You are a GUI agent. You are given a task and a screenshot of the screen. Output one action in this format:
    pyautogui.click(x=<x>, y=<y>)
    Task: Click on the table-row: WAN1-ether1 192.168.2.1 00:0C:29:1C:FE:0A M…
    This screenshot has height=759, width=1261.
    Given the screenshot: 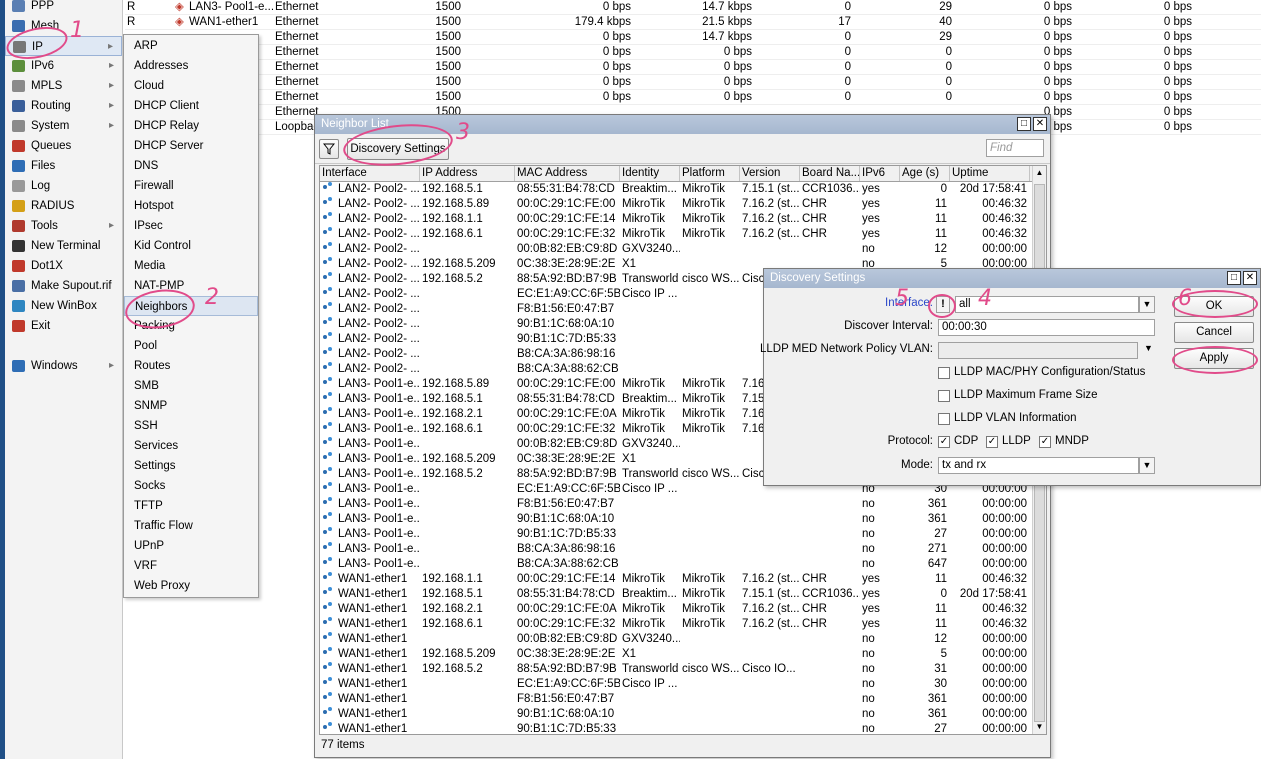 What is the action you would take?
    pyautogui.click(x=676, y=609)
    